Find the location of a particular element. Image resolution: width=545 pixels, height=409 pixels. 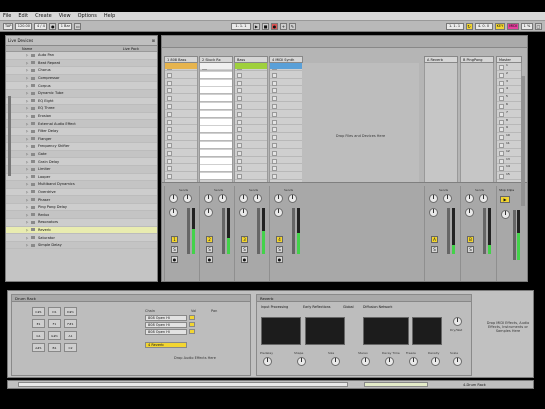

menu-options: Options is located at coordinates (87, 16).